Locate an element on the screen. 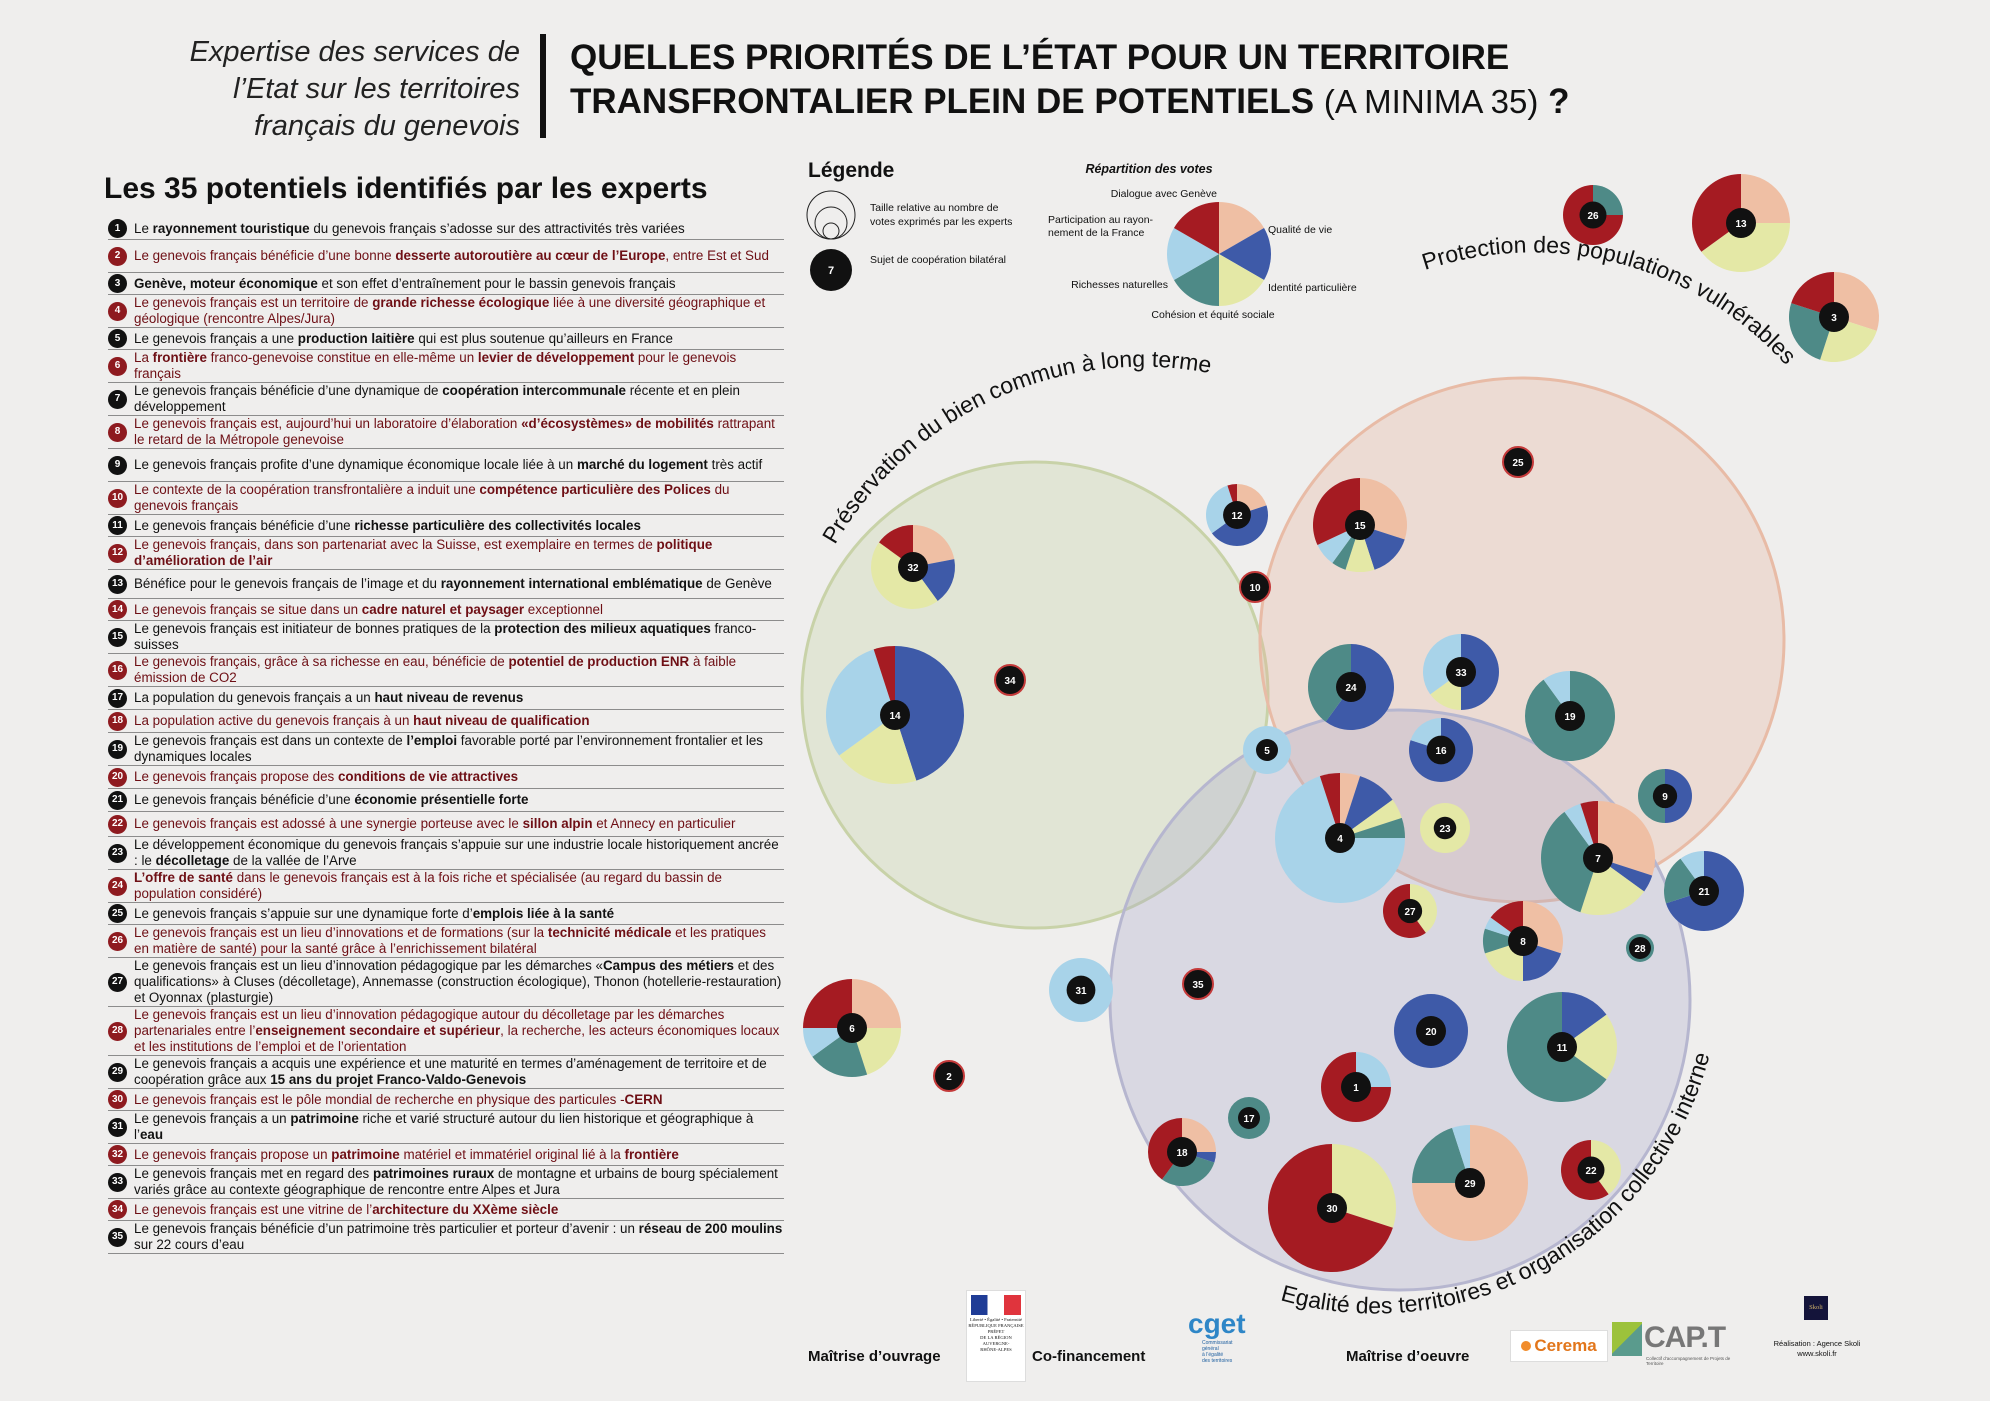 This screenshot has height=1401, width=1990. pie-label: 19 is located at coordinates (1570, 717).